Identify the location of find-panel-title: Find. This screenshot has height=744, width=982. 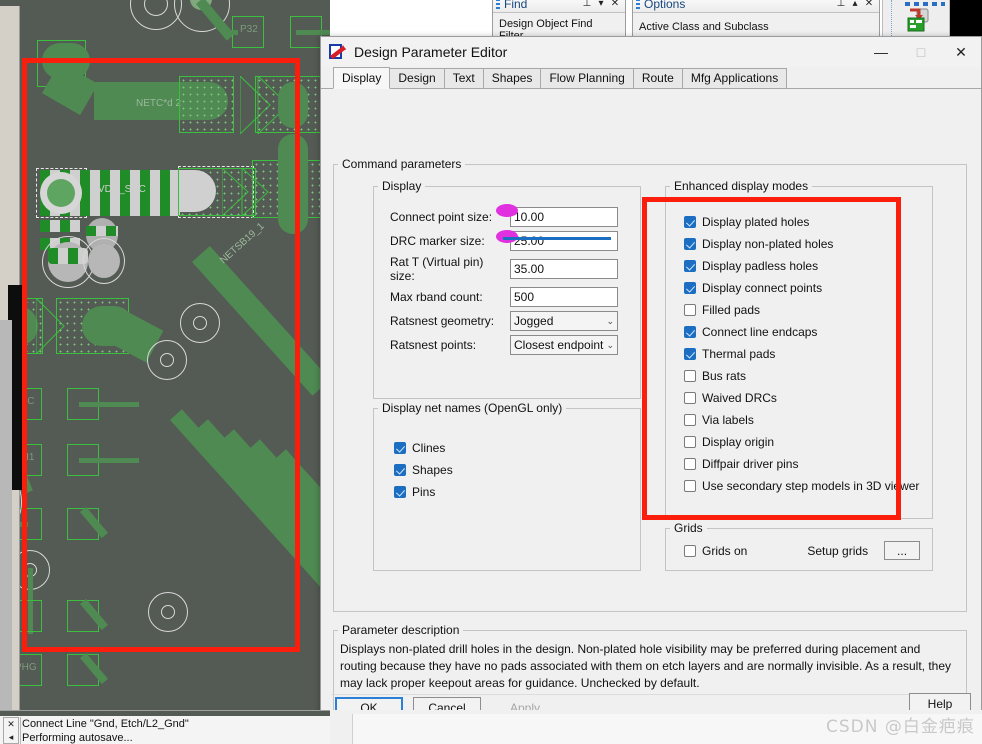
(516, 5).